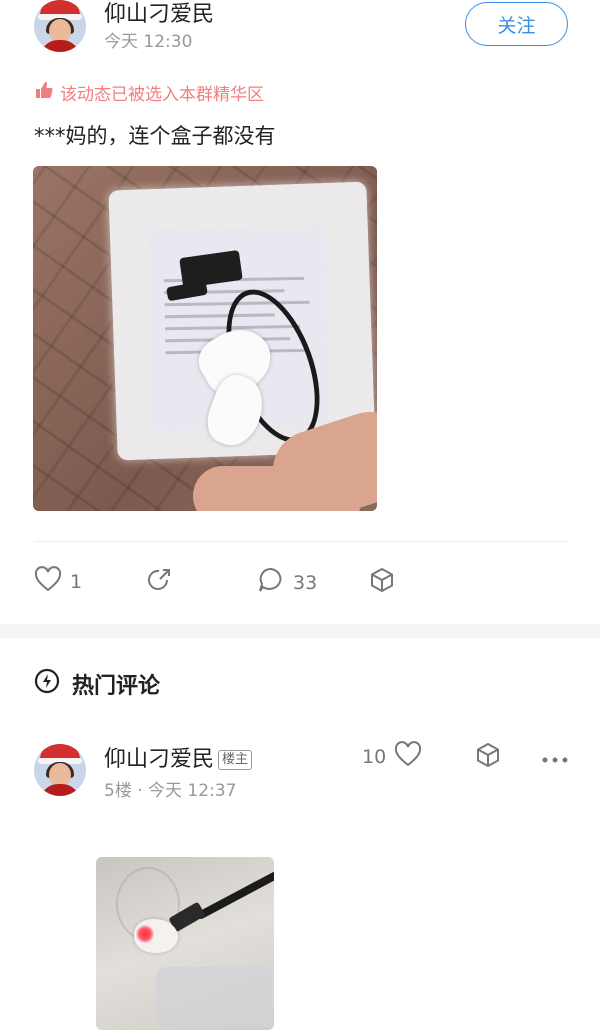  What do you see at coordinates (392, 756) in the screenshot?
I see `comment-like-button: 10` at bounding box center [392, 756].